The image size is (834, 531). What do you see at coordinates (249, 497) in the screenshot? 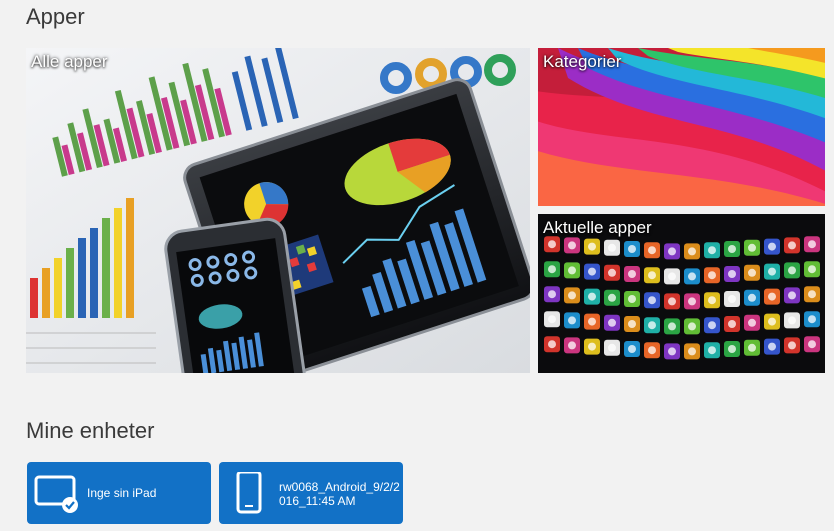
I see `phone-icon` at bounding box center [249, 497].